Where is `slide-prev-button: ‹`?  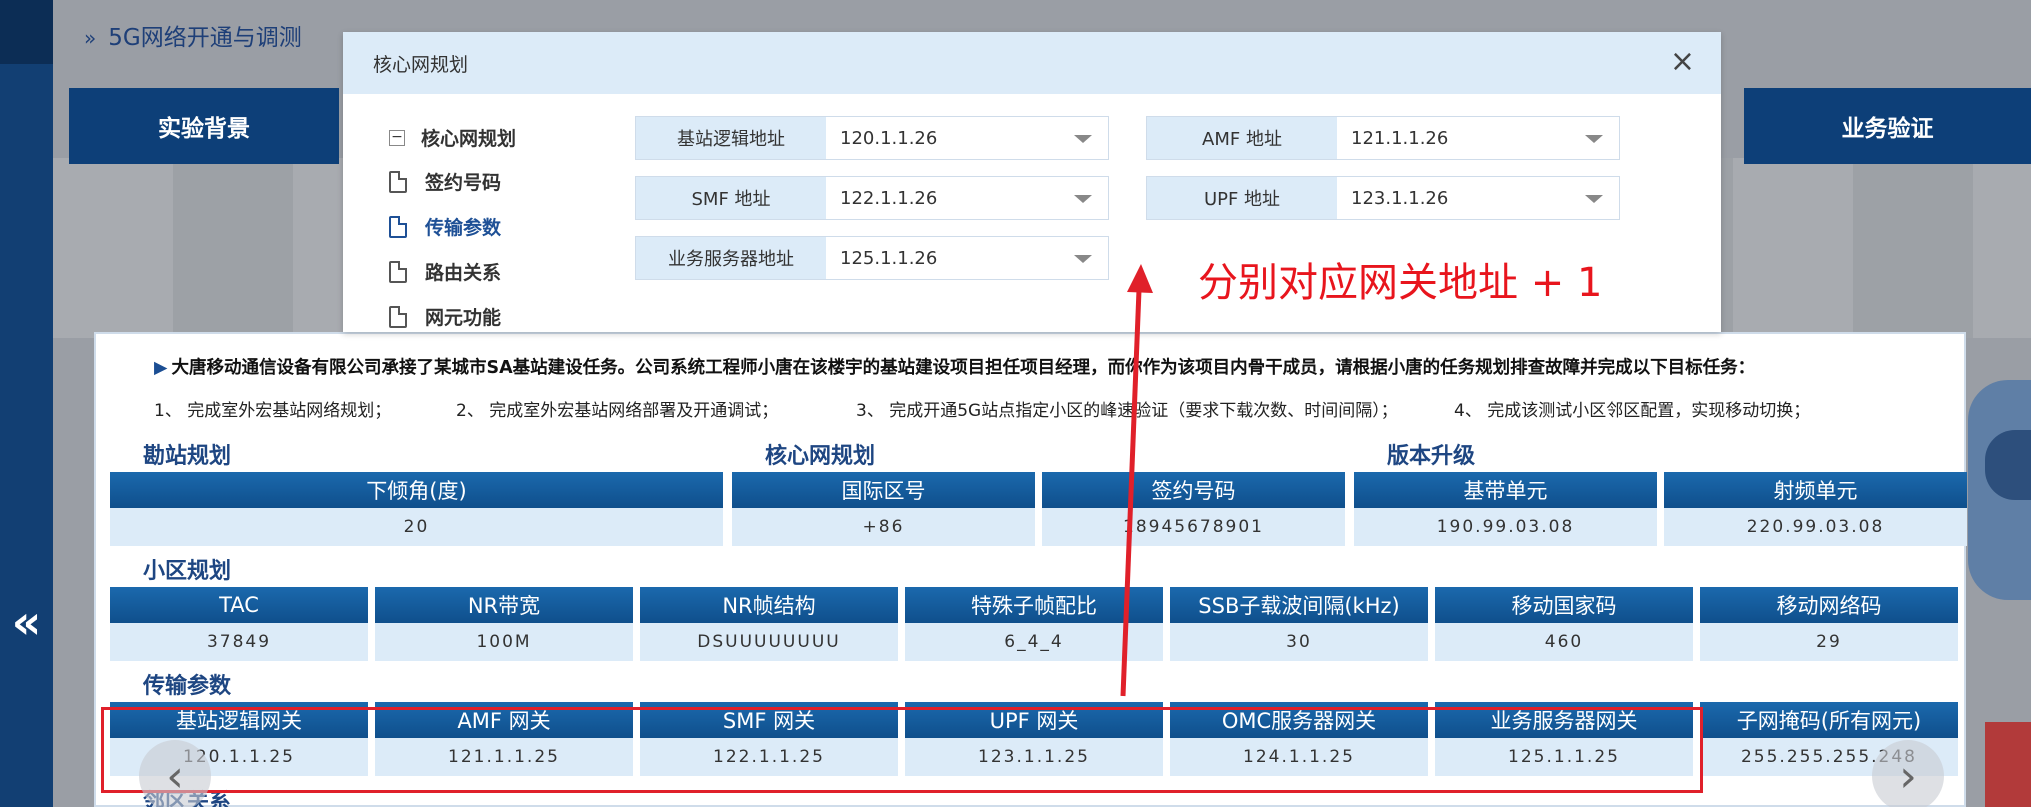
slide-prev-button: ‹ is located at coordinates (175, 773).